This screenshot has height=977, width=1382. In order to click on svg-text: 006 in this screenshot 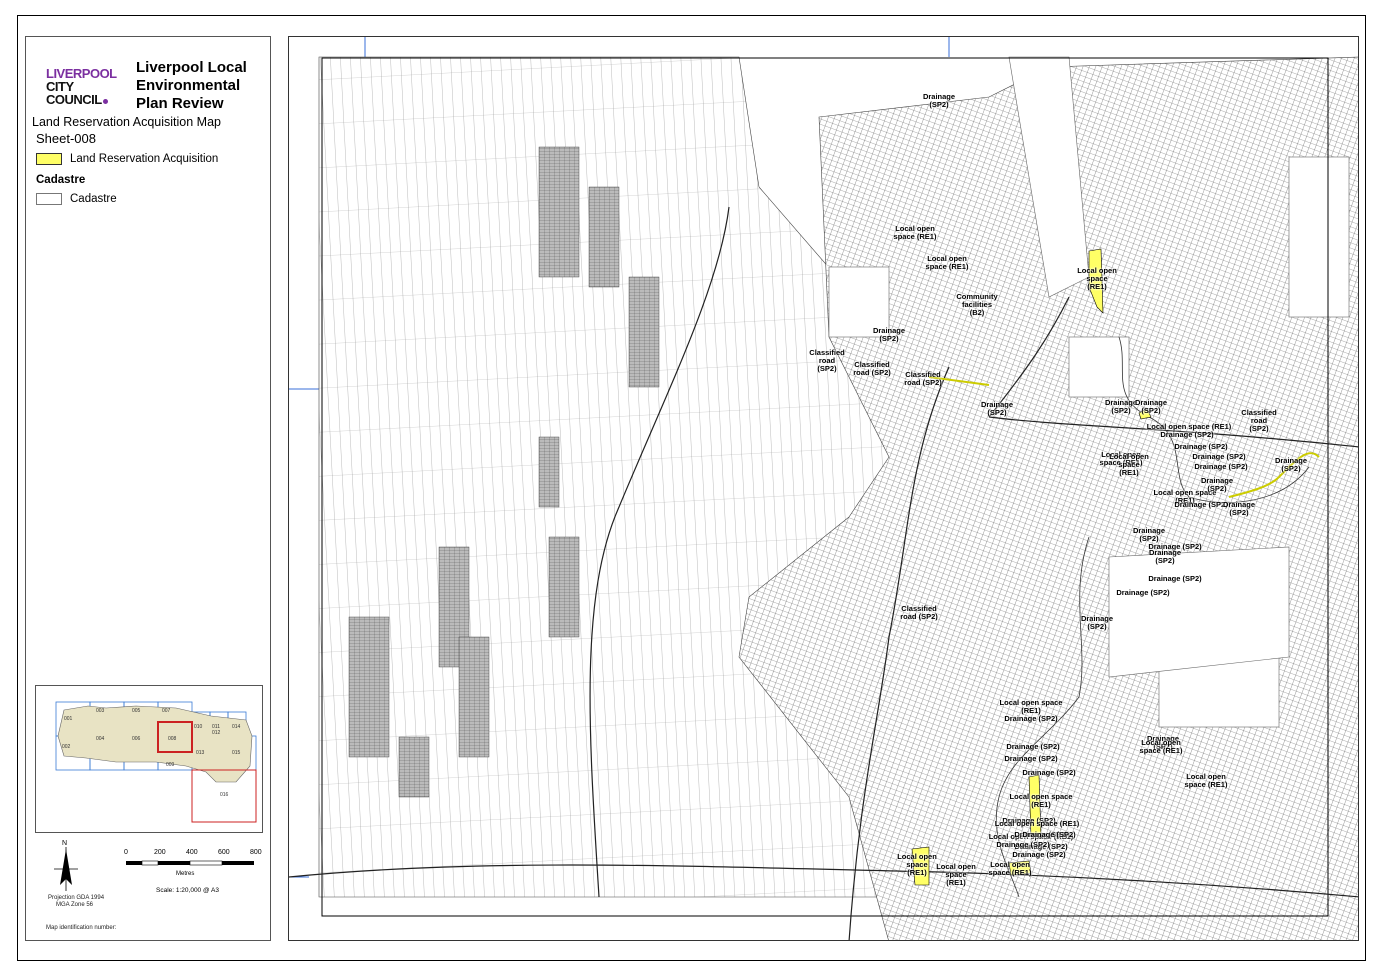, I will do `click(136, 739)`.